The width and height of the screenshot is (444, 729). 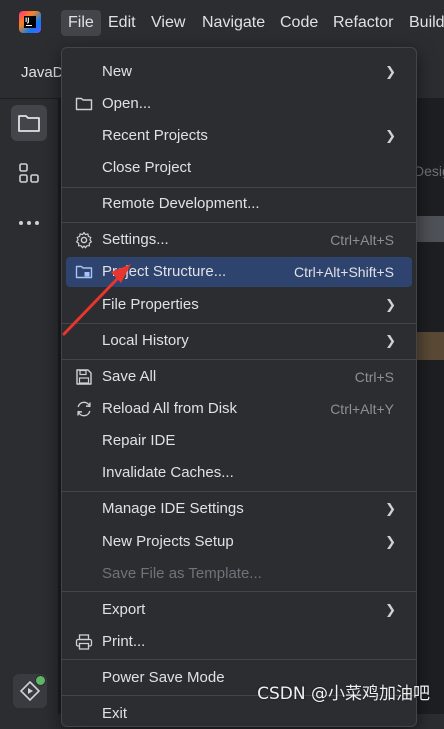 What do you see at coordinates (239, 542) in the screenshot?
I see `menu-item-new-projects-setup: New Projects Setup ❯` at bounding box center [239, 542].